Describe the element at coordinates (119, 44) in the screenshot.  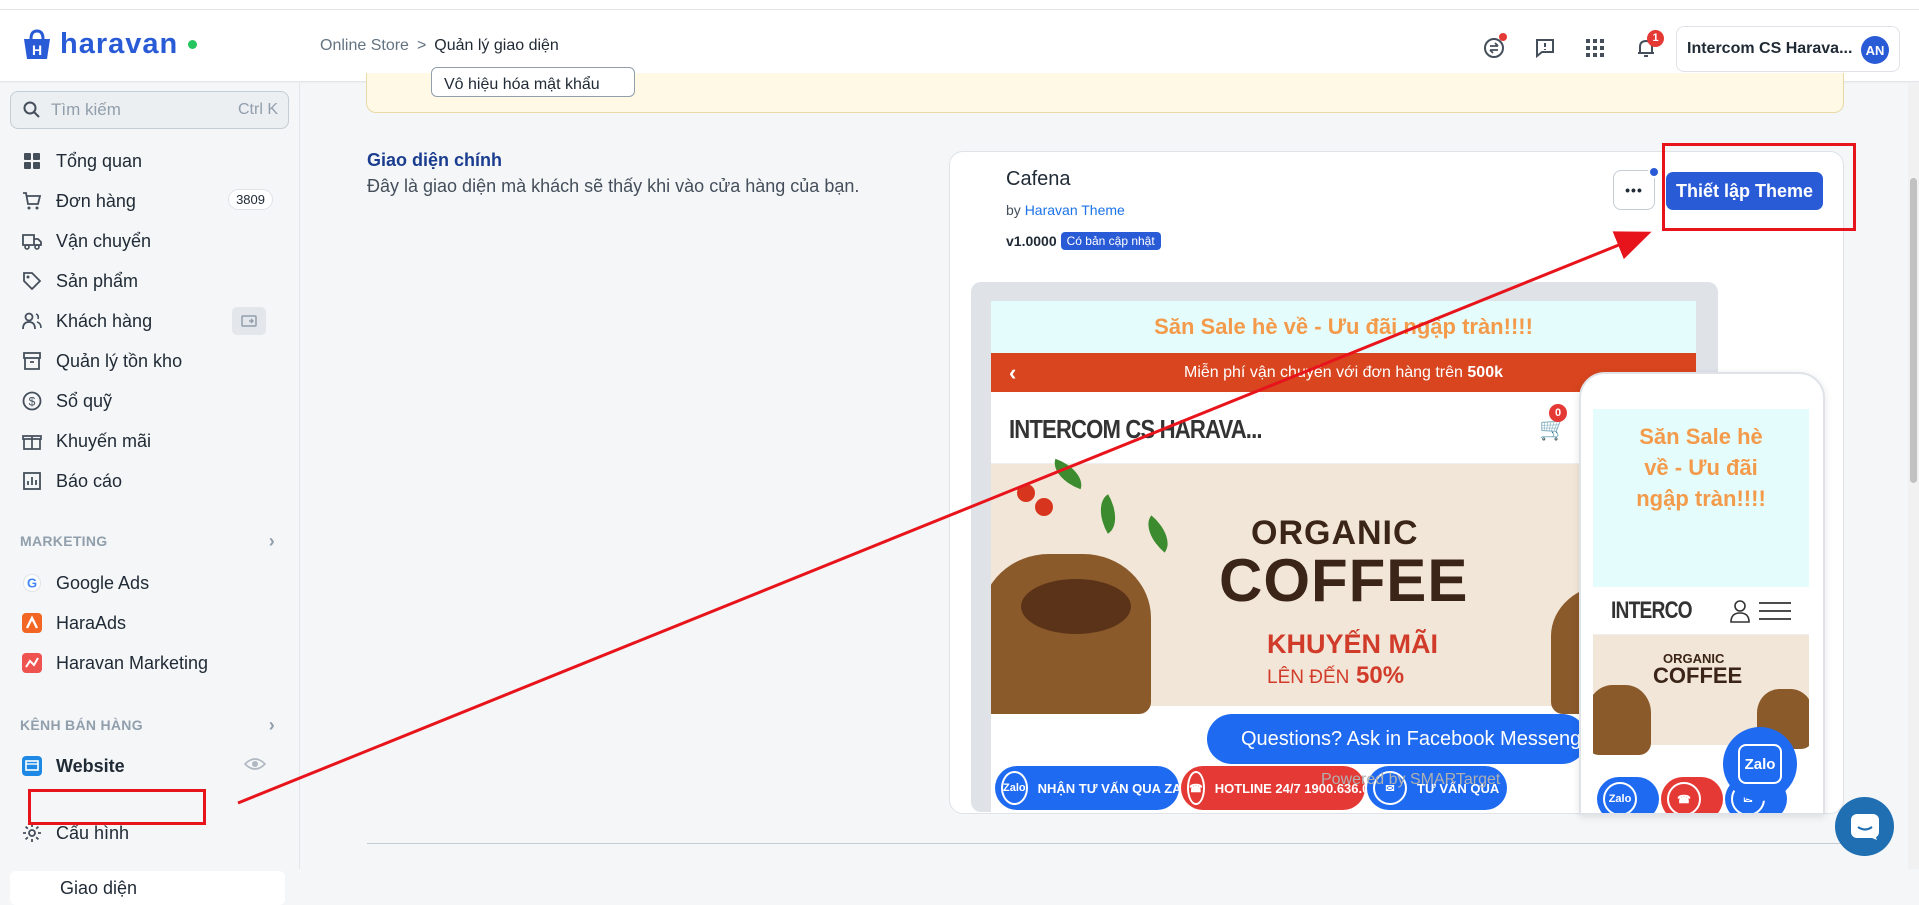
I see `logo-text: haravan` at that location.